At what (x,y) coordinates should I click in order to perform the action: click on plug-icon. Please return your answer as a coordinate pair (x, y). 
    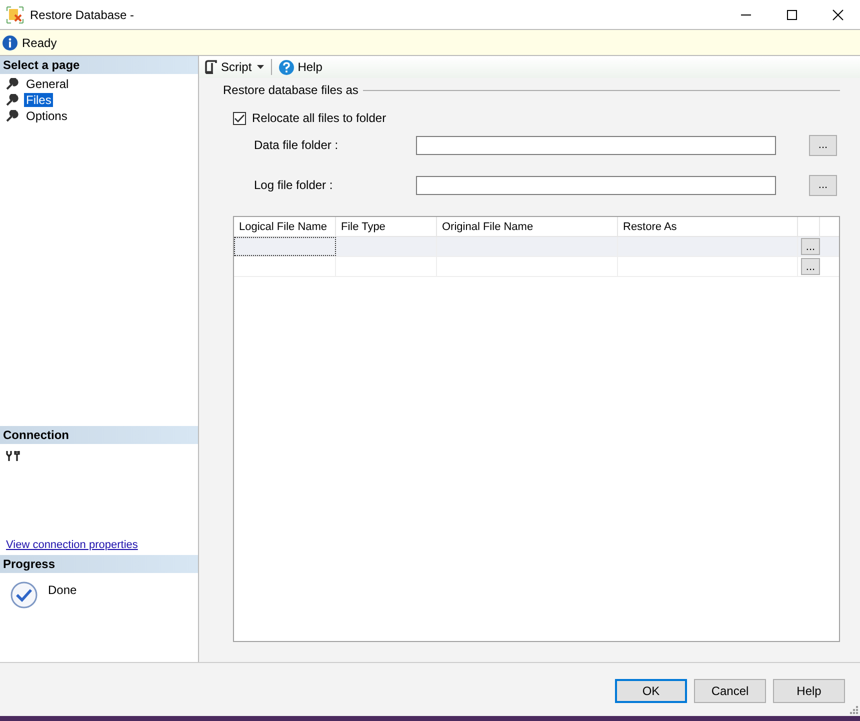
    Looking at the image, I should click on (13, 456).